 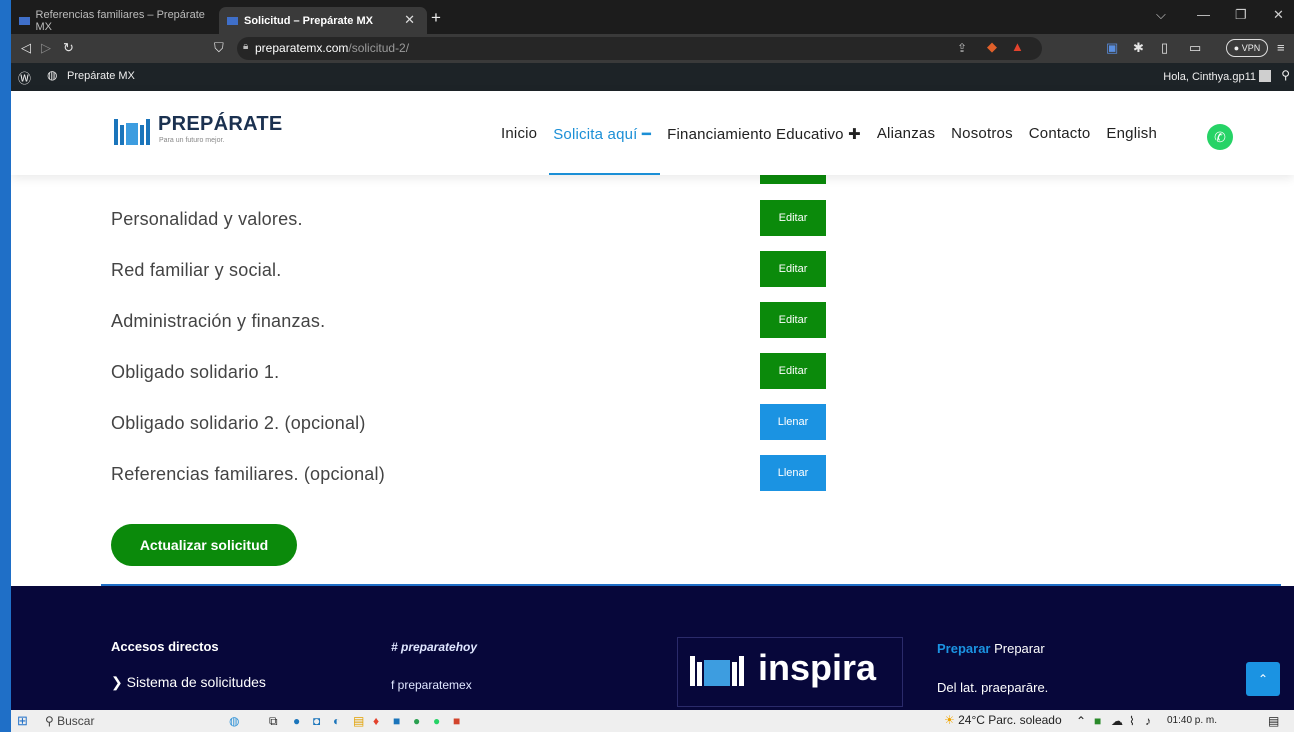 I want to click on admin-site-link: Prepárate MX, so click(x=101, y=76).